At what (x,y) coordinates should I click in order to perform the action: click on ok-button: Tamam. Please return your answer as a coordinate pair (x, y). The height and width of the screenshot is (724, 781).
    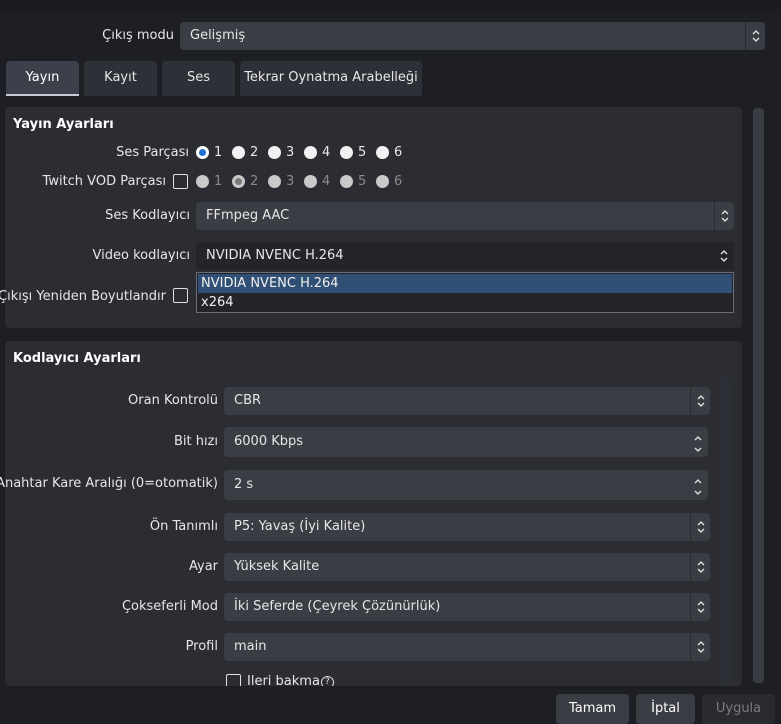
    Looking at the image, I should click on (592, 709).